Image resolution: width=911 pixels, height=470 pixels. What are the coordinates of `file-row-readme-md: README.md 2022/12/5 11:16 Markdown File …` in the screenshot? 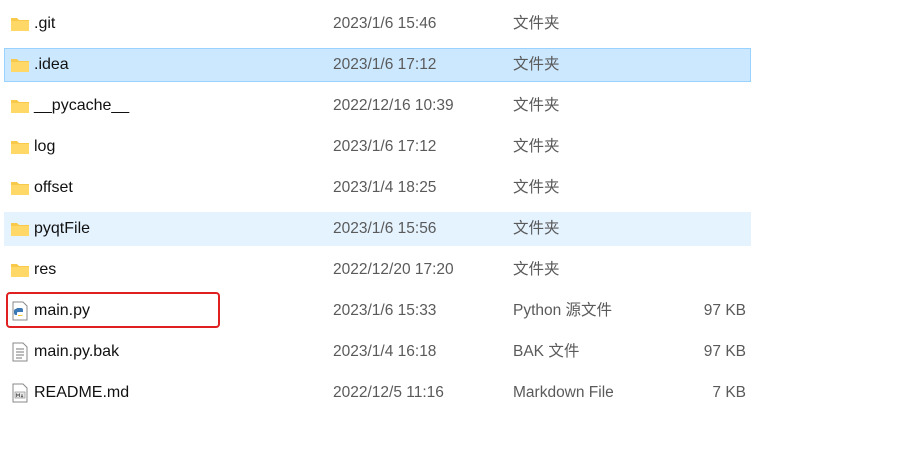 It's located at (377, 393).